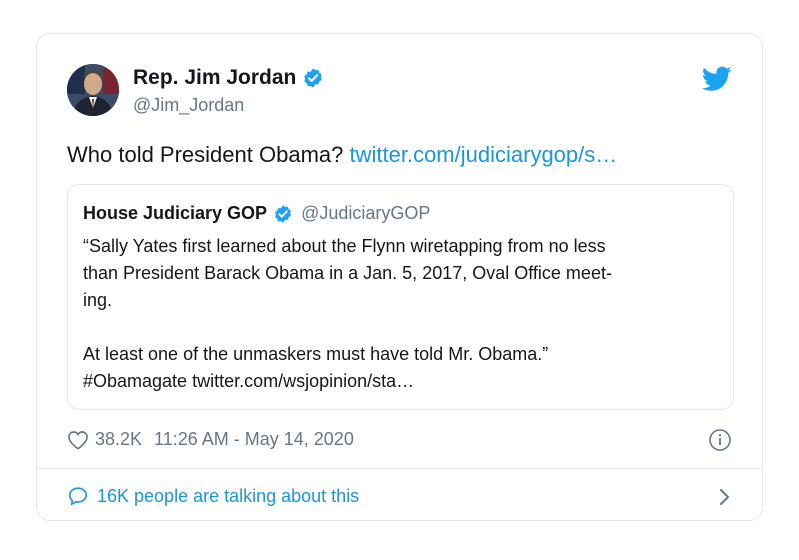 This screenshot has height=560, width=799. I want to click on twitter-bird-icon, so click(717, 79).